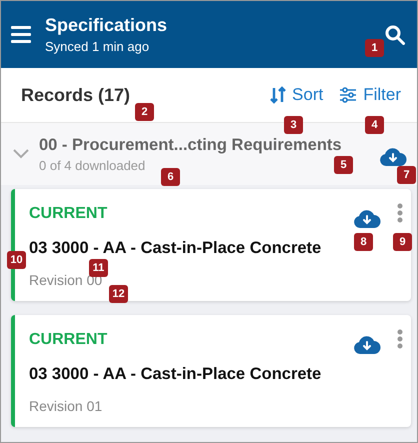 Image resolution: width=418 pixels, height=443 pixels. What do you see at coordinates (370, 95) in the screenshot?
I see `filter-button: Filter` at bounding box center [370, 95].